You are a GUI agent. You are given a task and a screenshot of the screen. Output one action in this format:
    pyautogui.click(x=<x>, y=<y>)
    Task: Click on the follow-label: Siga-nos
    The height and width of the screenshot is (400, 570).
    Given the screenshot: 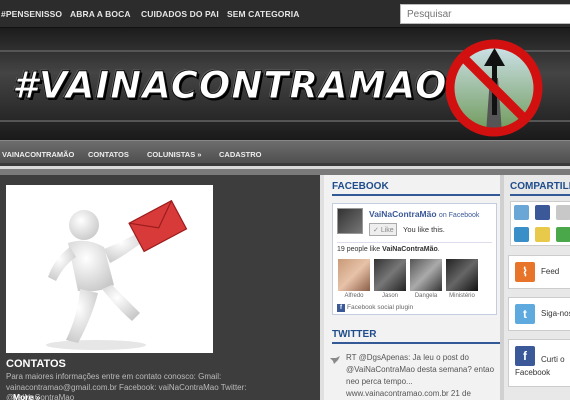 What is the action you would take?
    pyautogui.click(x=555, y=313)
    